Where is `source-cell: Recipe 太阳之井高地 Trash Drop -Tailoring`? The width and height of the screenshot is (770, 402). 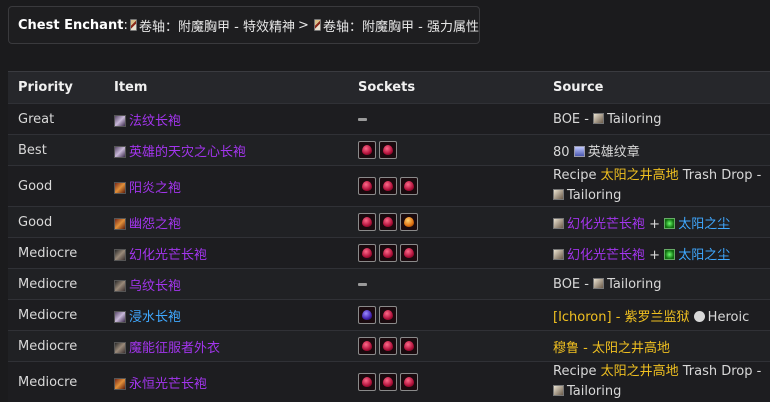 source-cell: Recipe 太阳之井高地 Trash Drop -Tailoring is located at coordinates (656, 382).